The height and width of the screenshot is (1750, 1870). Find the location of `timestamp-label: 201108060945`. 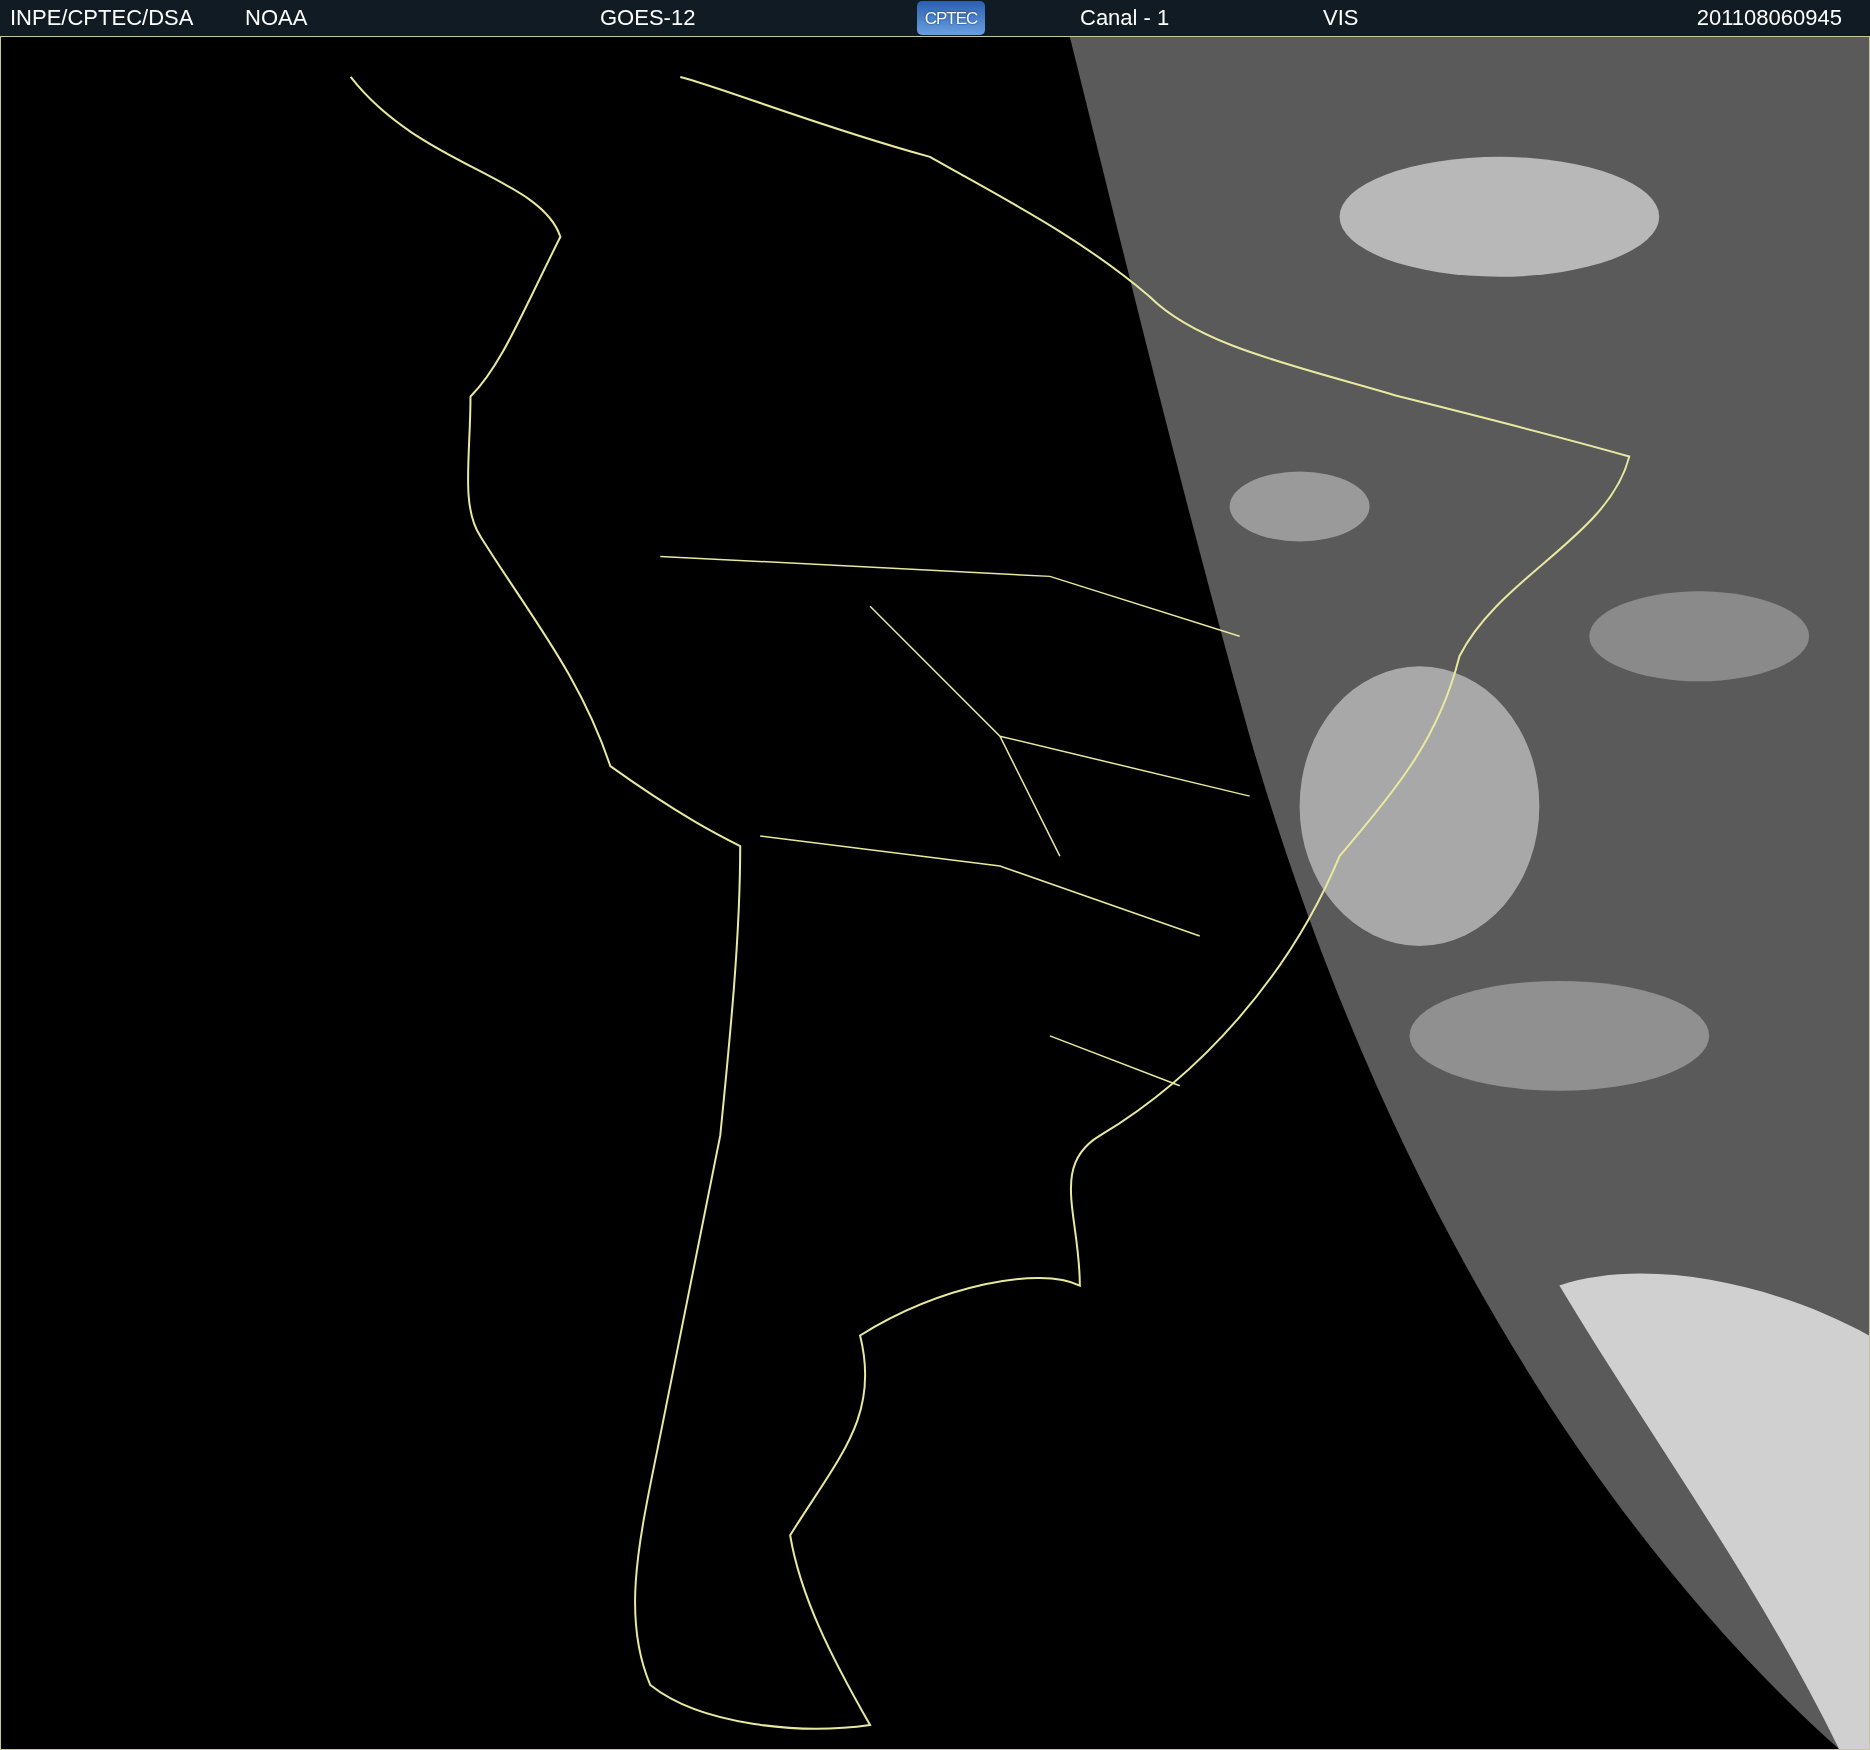

timestamp-label: 201108060945 is located at coordinates (1769, 18).